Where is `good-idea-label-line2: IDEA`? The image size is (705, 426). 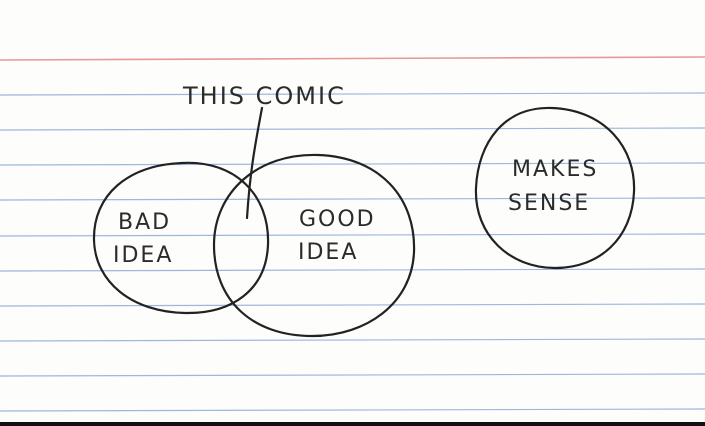
good-idea-label-line2: IDEA is located at coordinates (328, 252).